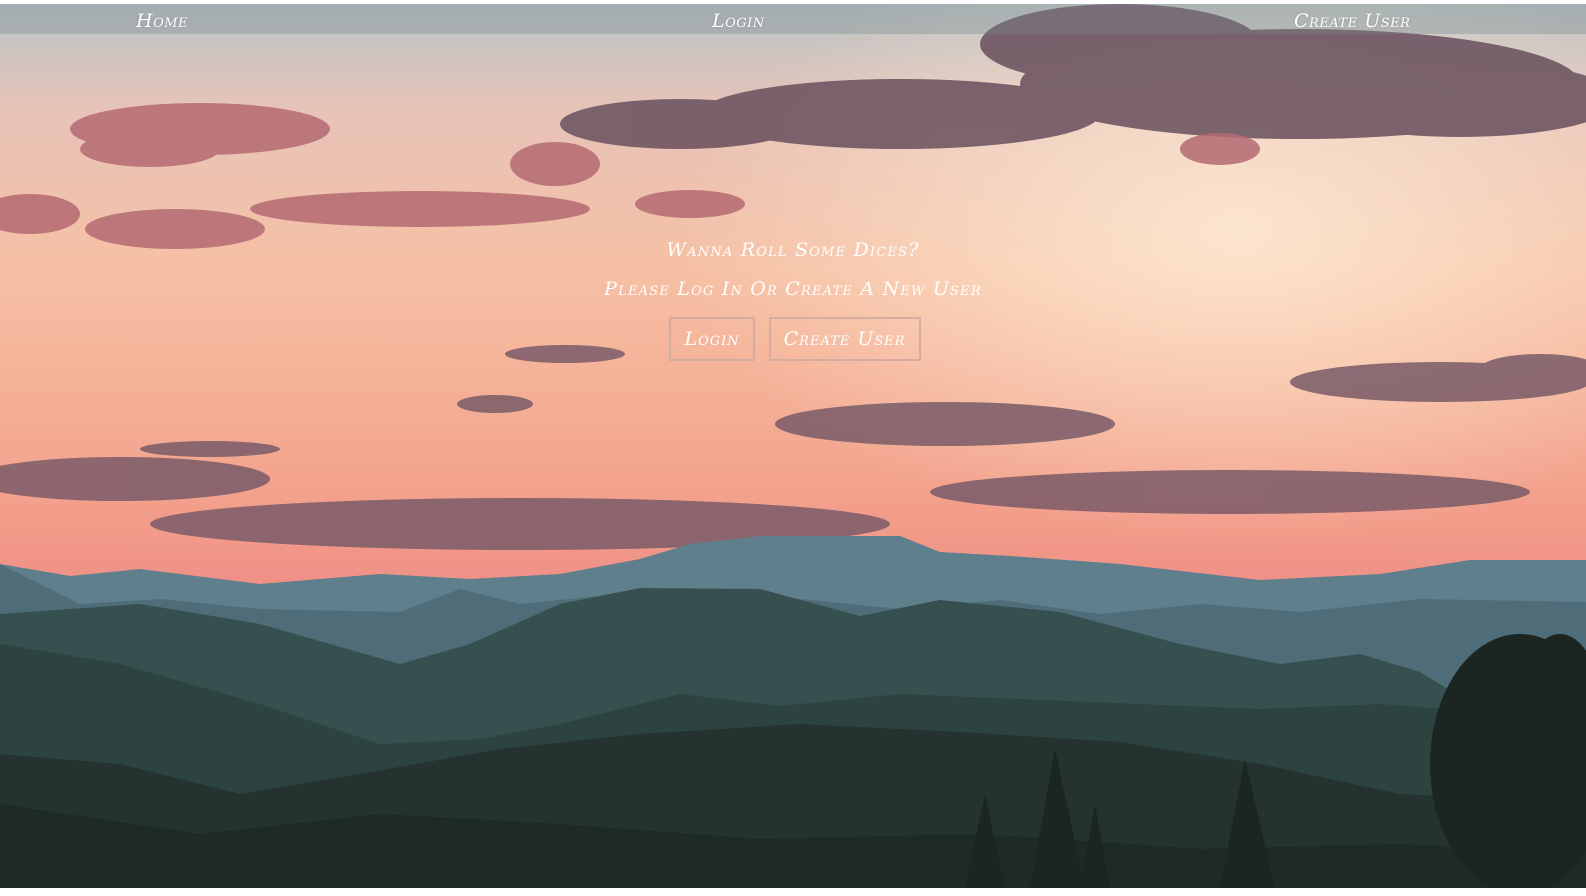 This screenshot has height=896, width=1586. What do you see at coordinates (162, 21) in the screenshot?
I see `nav-home-link: Home` at bounding box center [162, 21].